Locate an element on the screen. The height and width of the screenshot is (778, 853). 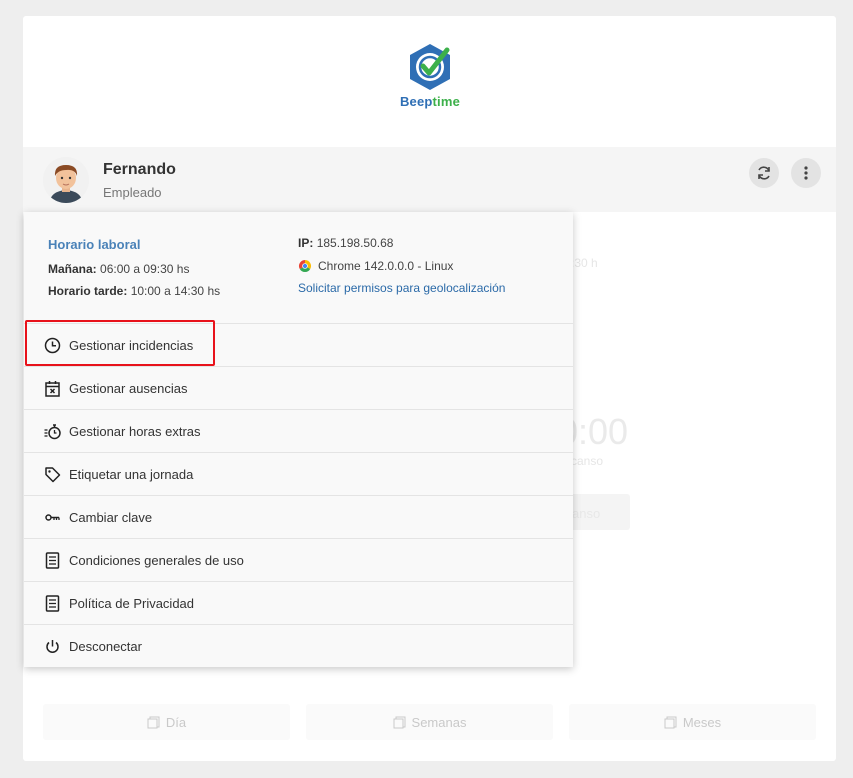
menu-item-tag-workday: Etiquetar una jornada is located at coordinates (298, 473).